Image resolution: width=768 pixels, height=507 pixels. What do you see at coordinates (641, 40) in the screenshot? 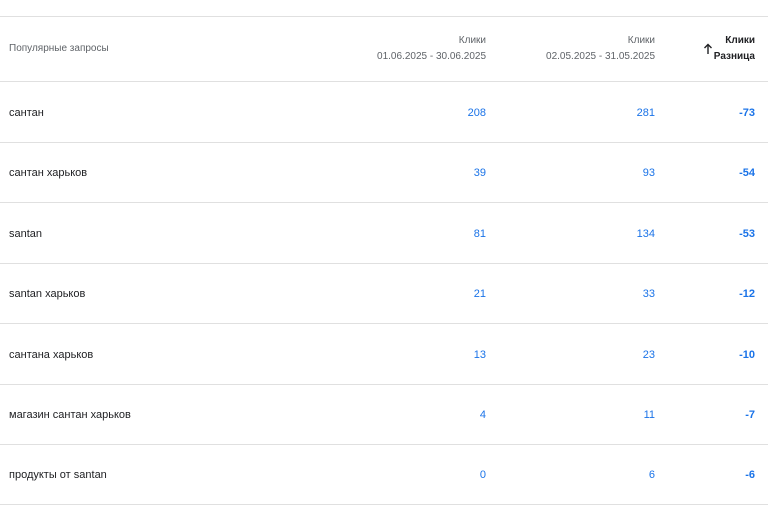
I see `header-clicks-previous-title: Клики` at bounding box center [641, 40].